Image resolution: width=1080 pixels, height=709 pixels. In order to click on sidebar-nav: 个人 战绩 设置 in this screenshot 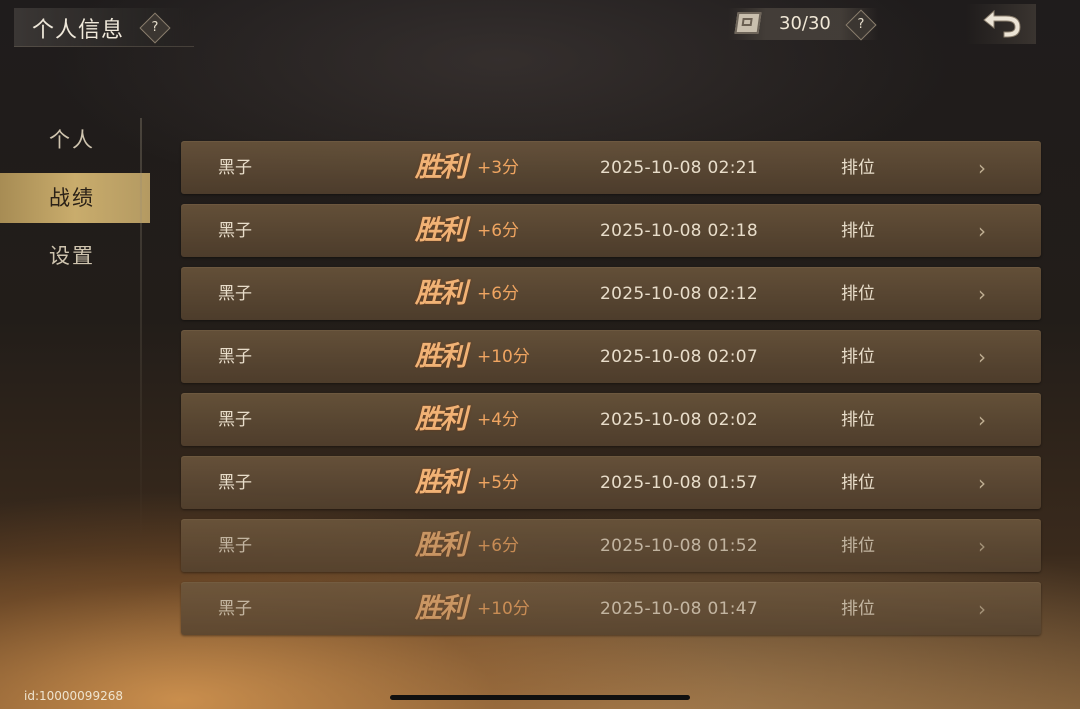, I will do `click(75, 202)`.